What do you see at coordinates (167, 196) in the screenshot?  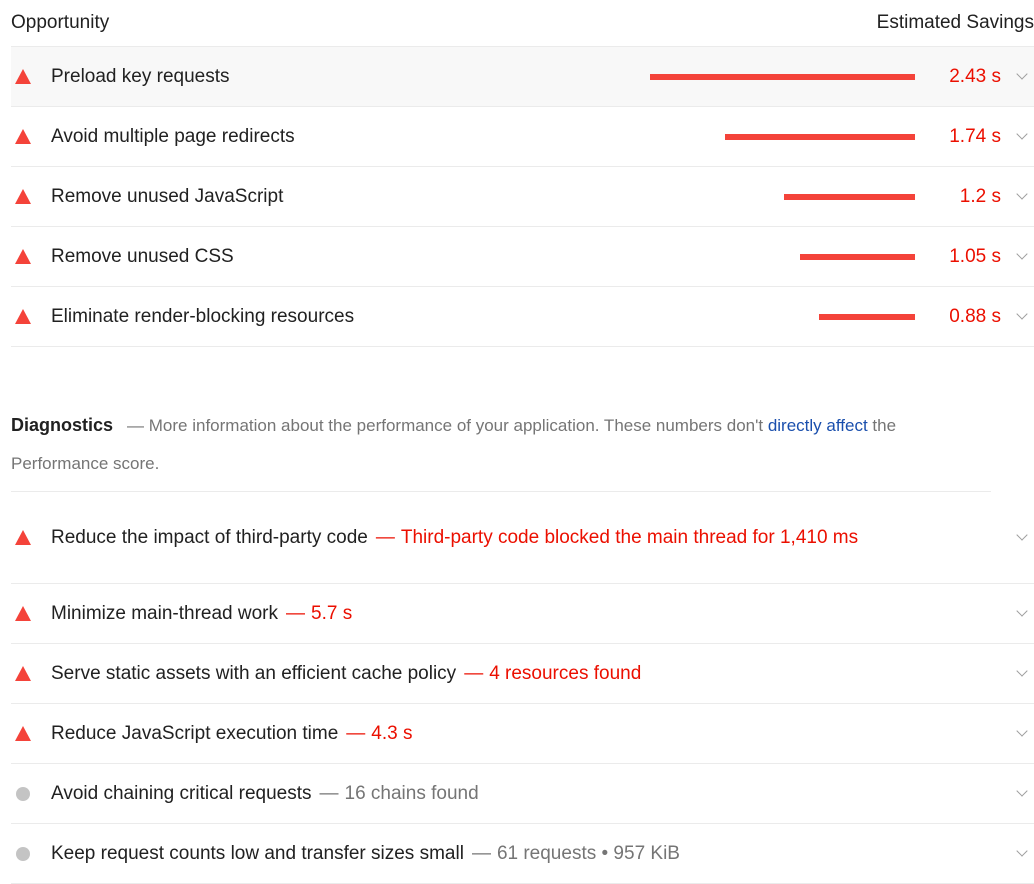 I see `opportunity-title: Remove unused JavaScript` at bounding box center [167, 196].